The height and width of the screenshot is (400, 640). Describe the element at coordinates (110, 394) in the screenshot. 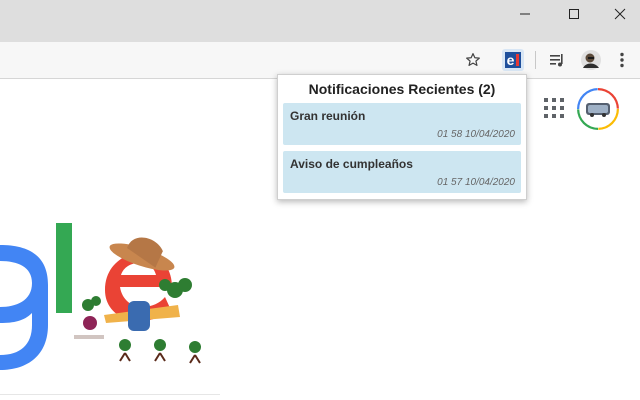

I see `search-box-edge` at that location.